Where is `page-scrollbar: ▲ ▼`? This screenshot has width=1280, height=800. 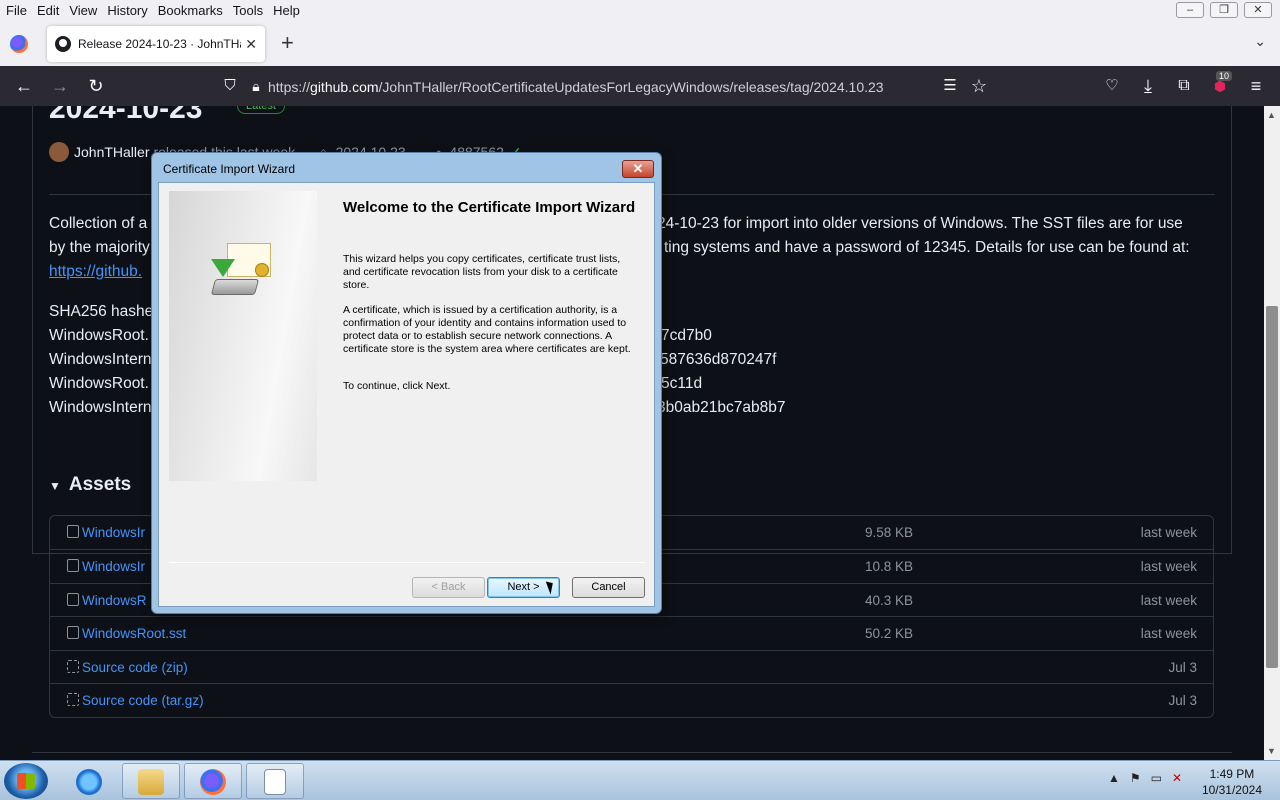 page-scrollbar: ▲ ▼ is located at coordinates (1272, 433).